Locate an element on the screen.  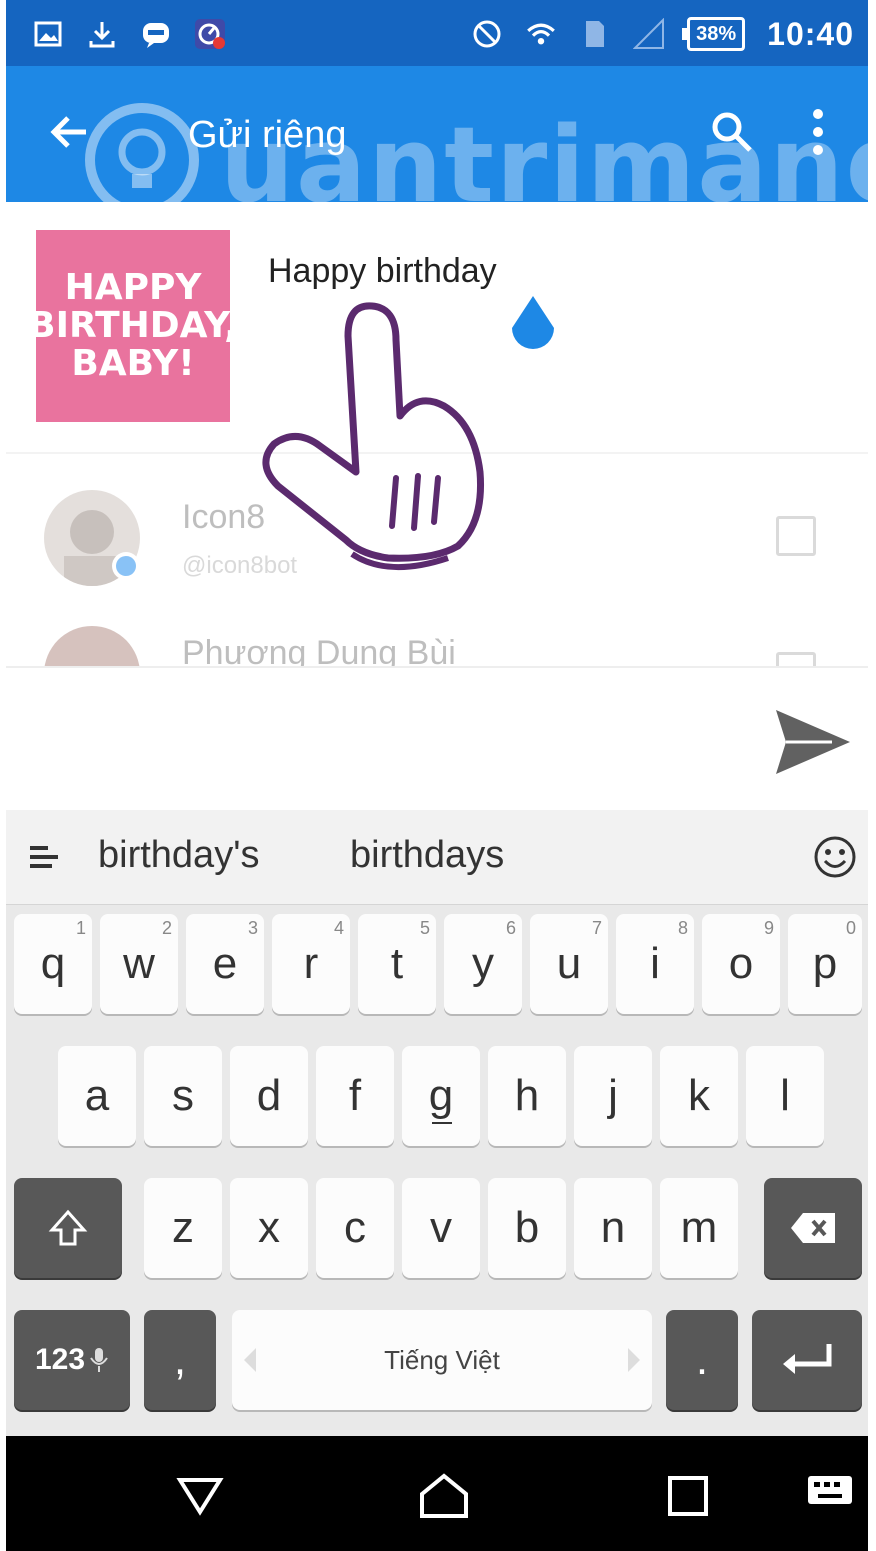
key-p: 0p is located at coordinates (825, 964).